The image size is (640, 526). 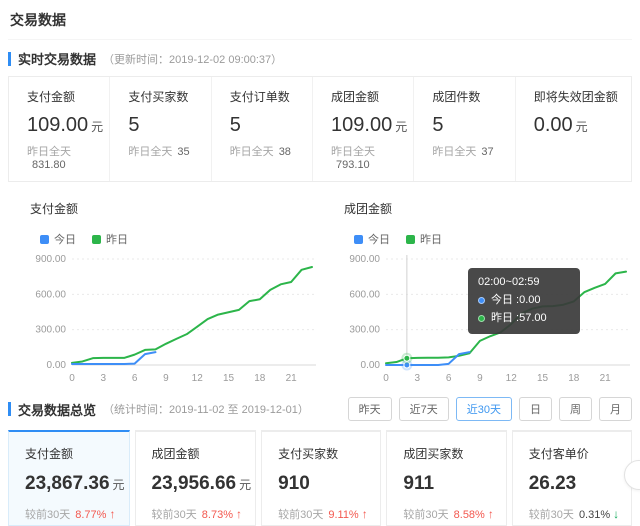 I want to click on chart-tooltip: 02:00~02:59 今日 : 0.00 昨日 : 57.00, so click(x=524, y=301).